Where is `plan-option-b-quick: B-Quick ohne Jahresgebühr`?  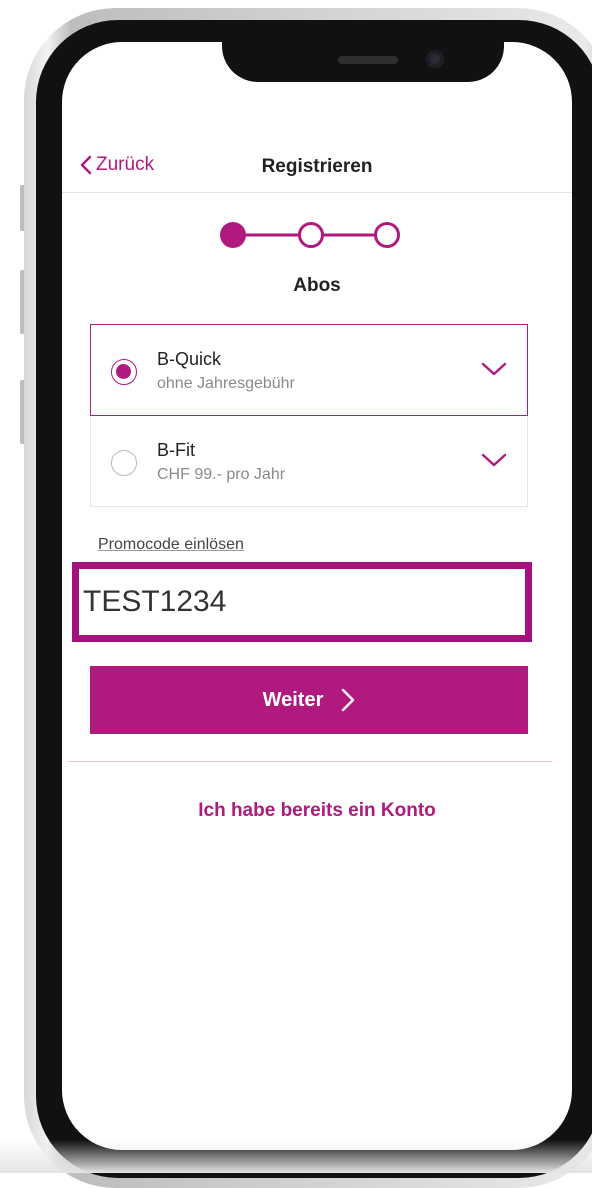
plan-option-b-quick: B-Quick ohne Jahresgebühr is located at coordinates (309, 370).